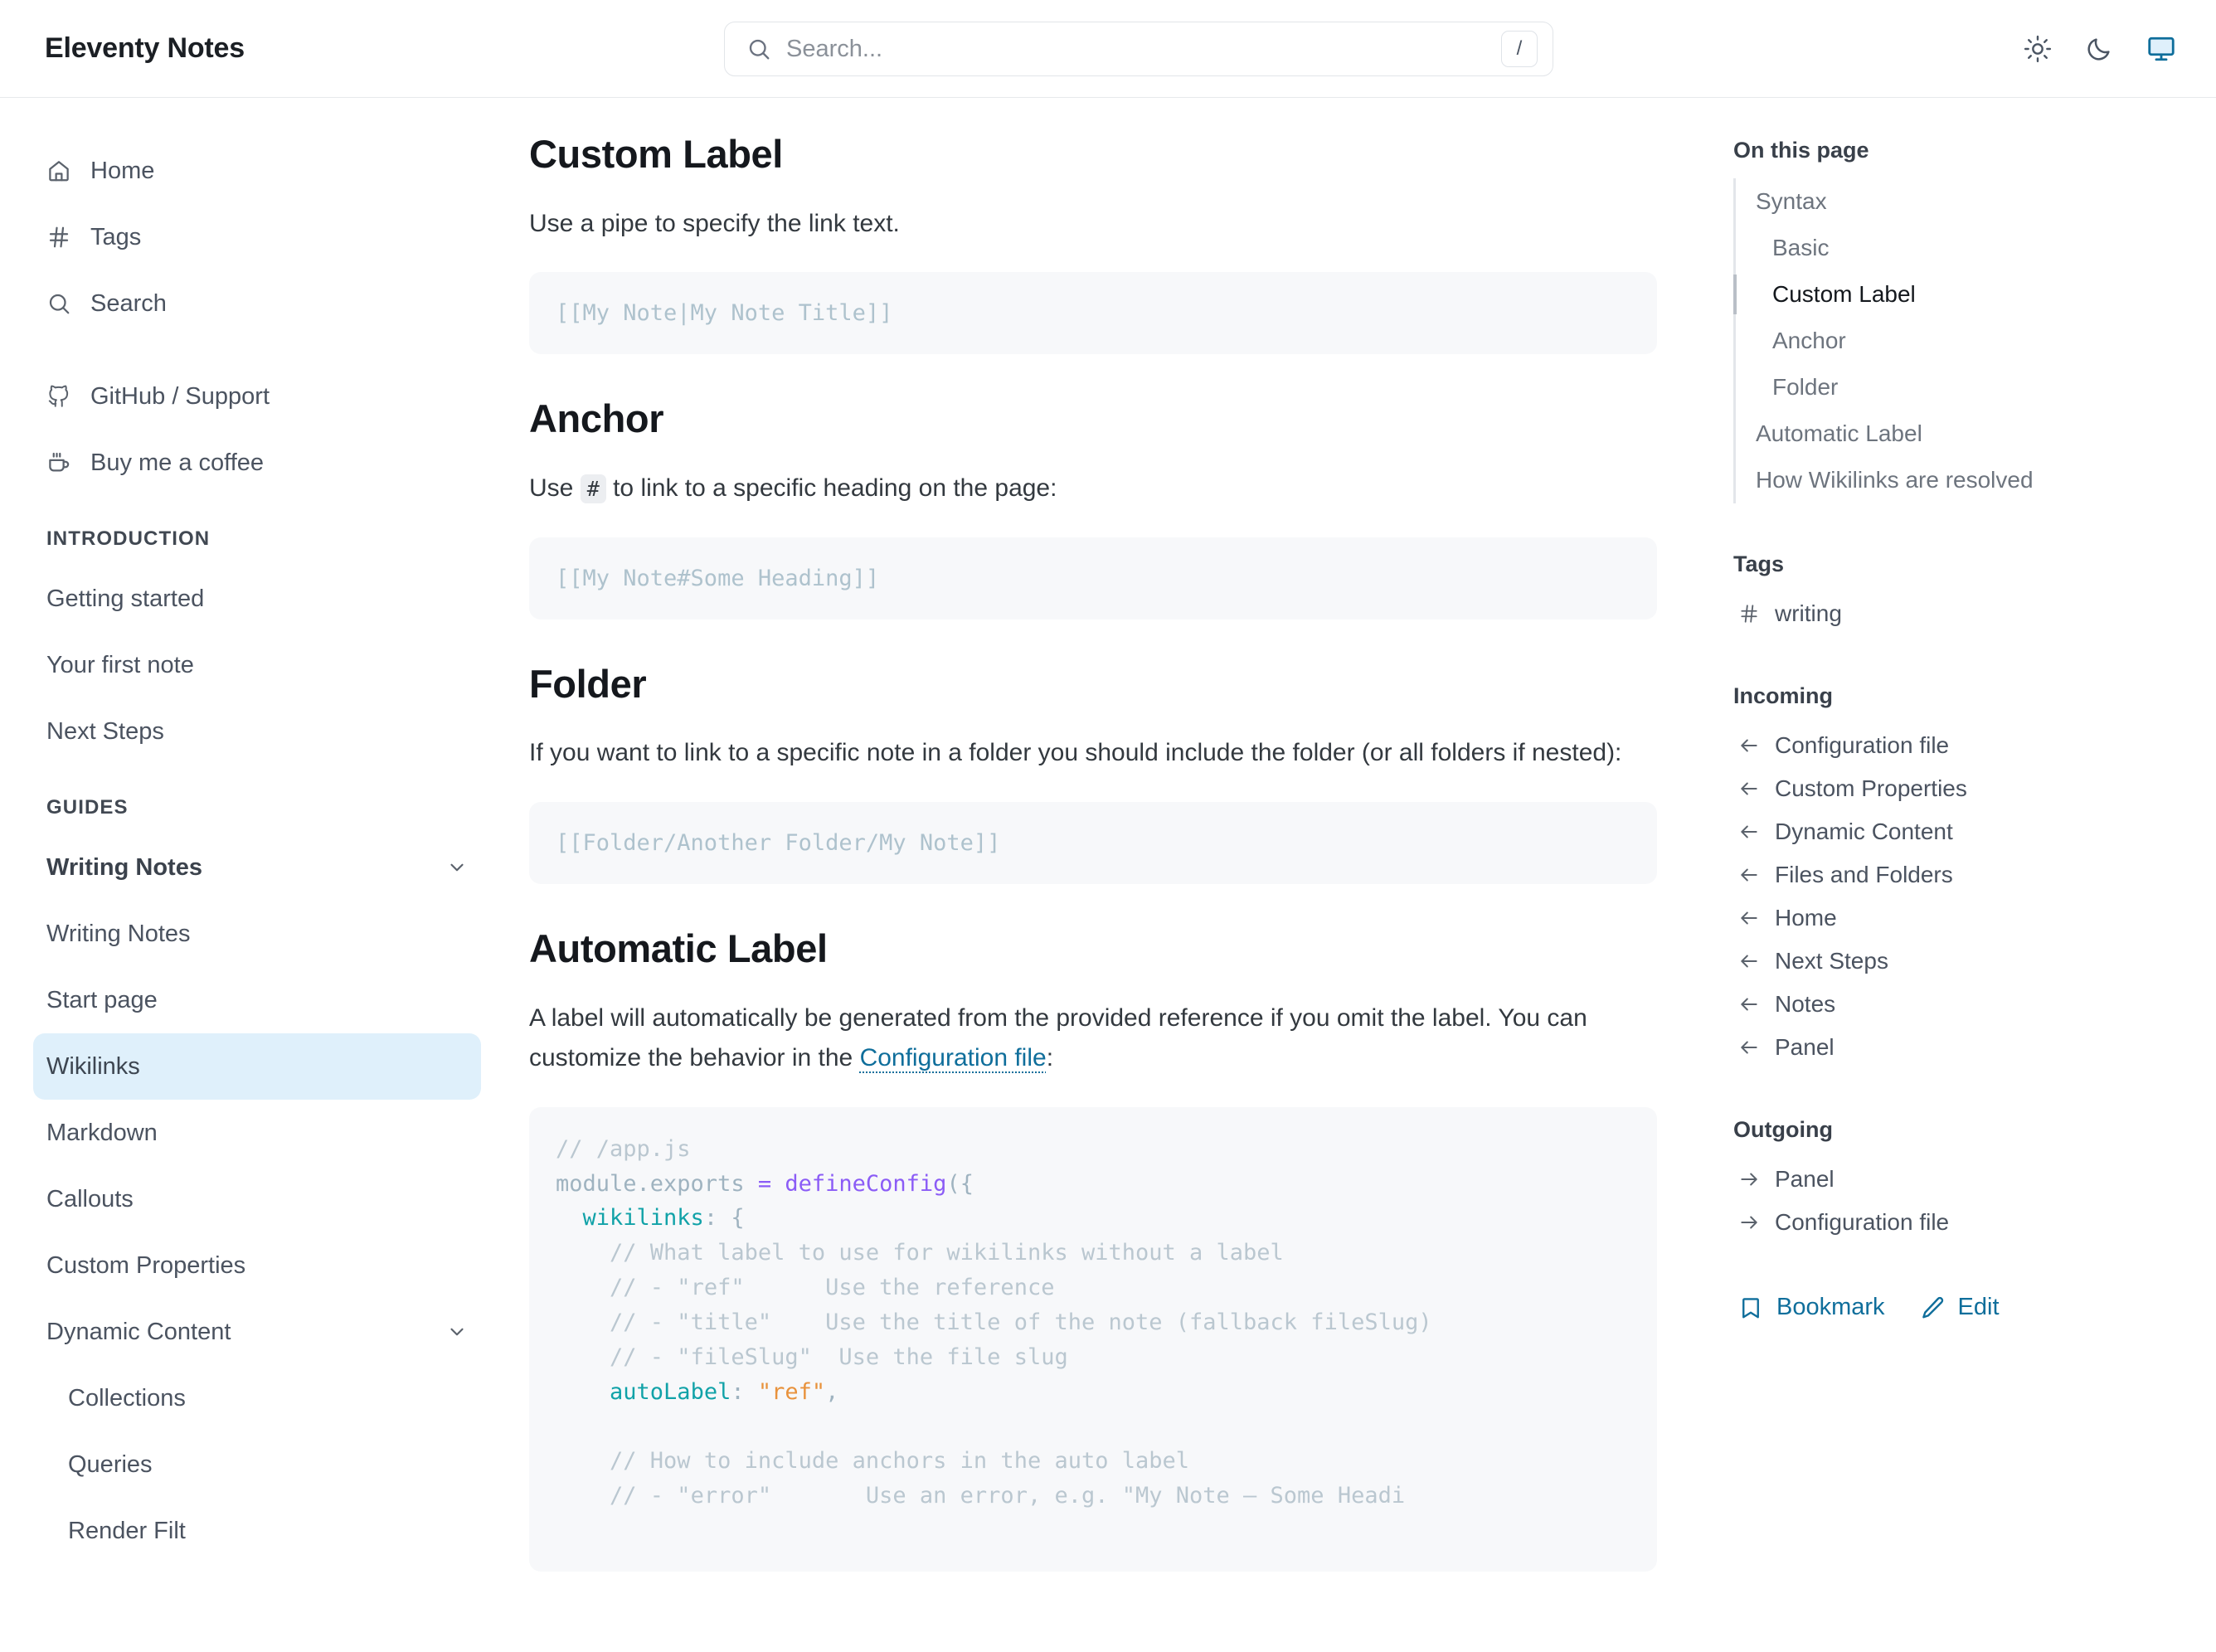  I want to click on sidebar-item-search: Search, so click(257, 303).